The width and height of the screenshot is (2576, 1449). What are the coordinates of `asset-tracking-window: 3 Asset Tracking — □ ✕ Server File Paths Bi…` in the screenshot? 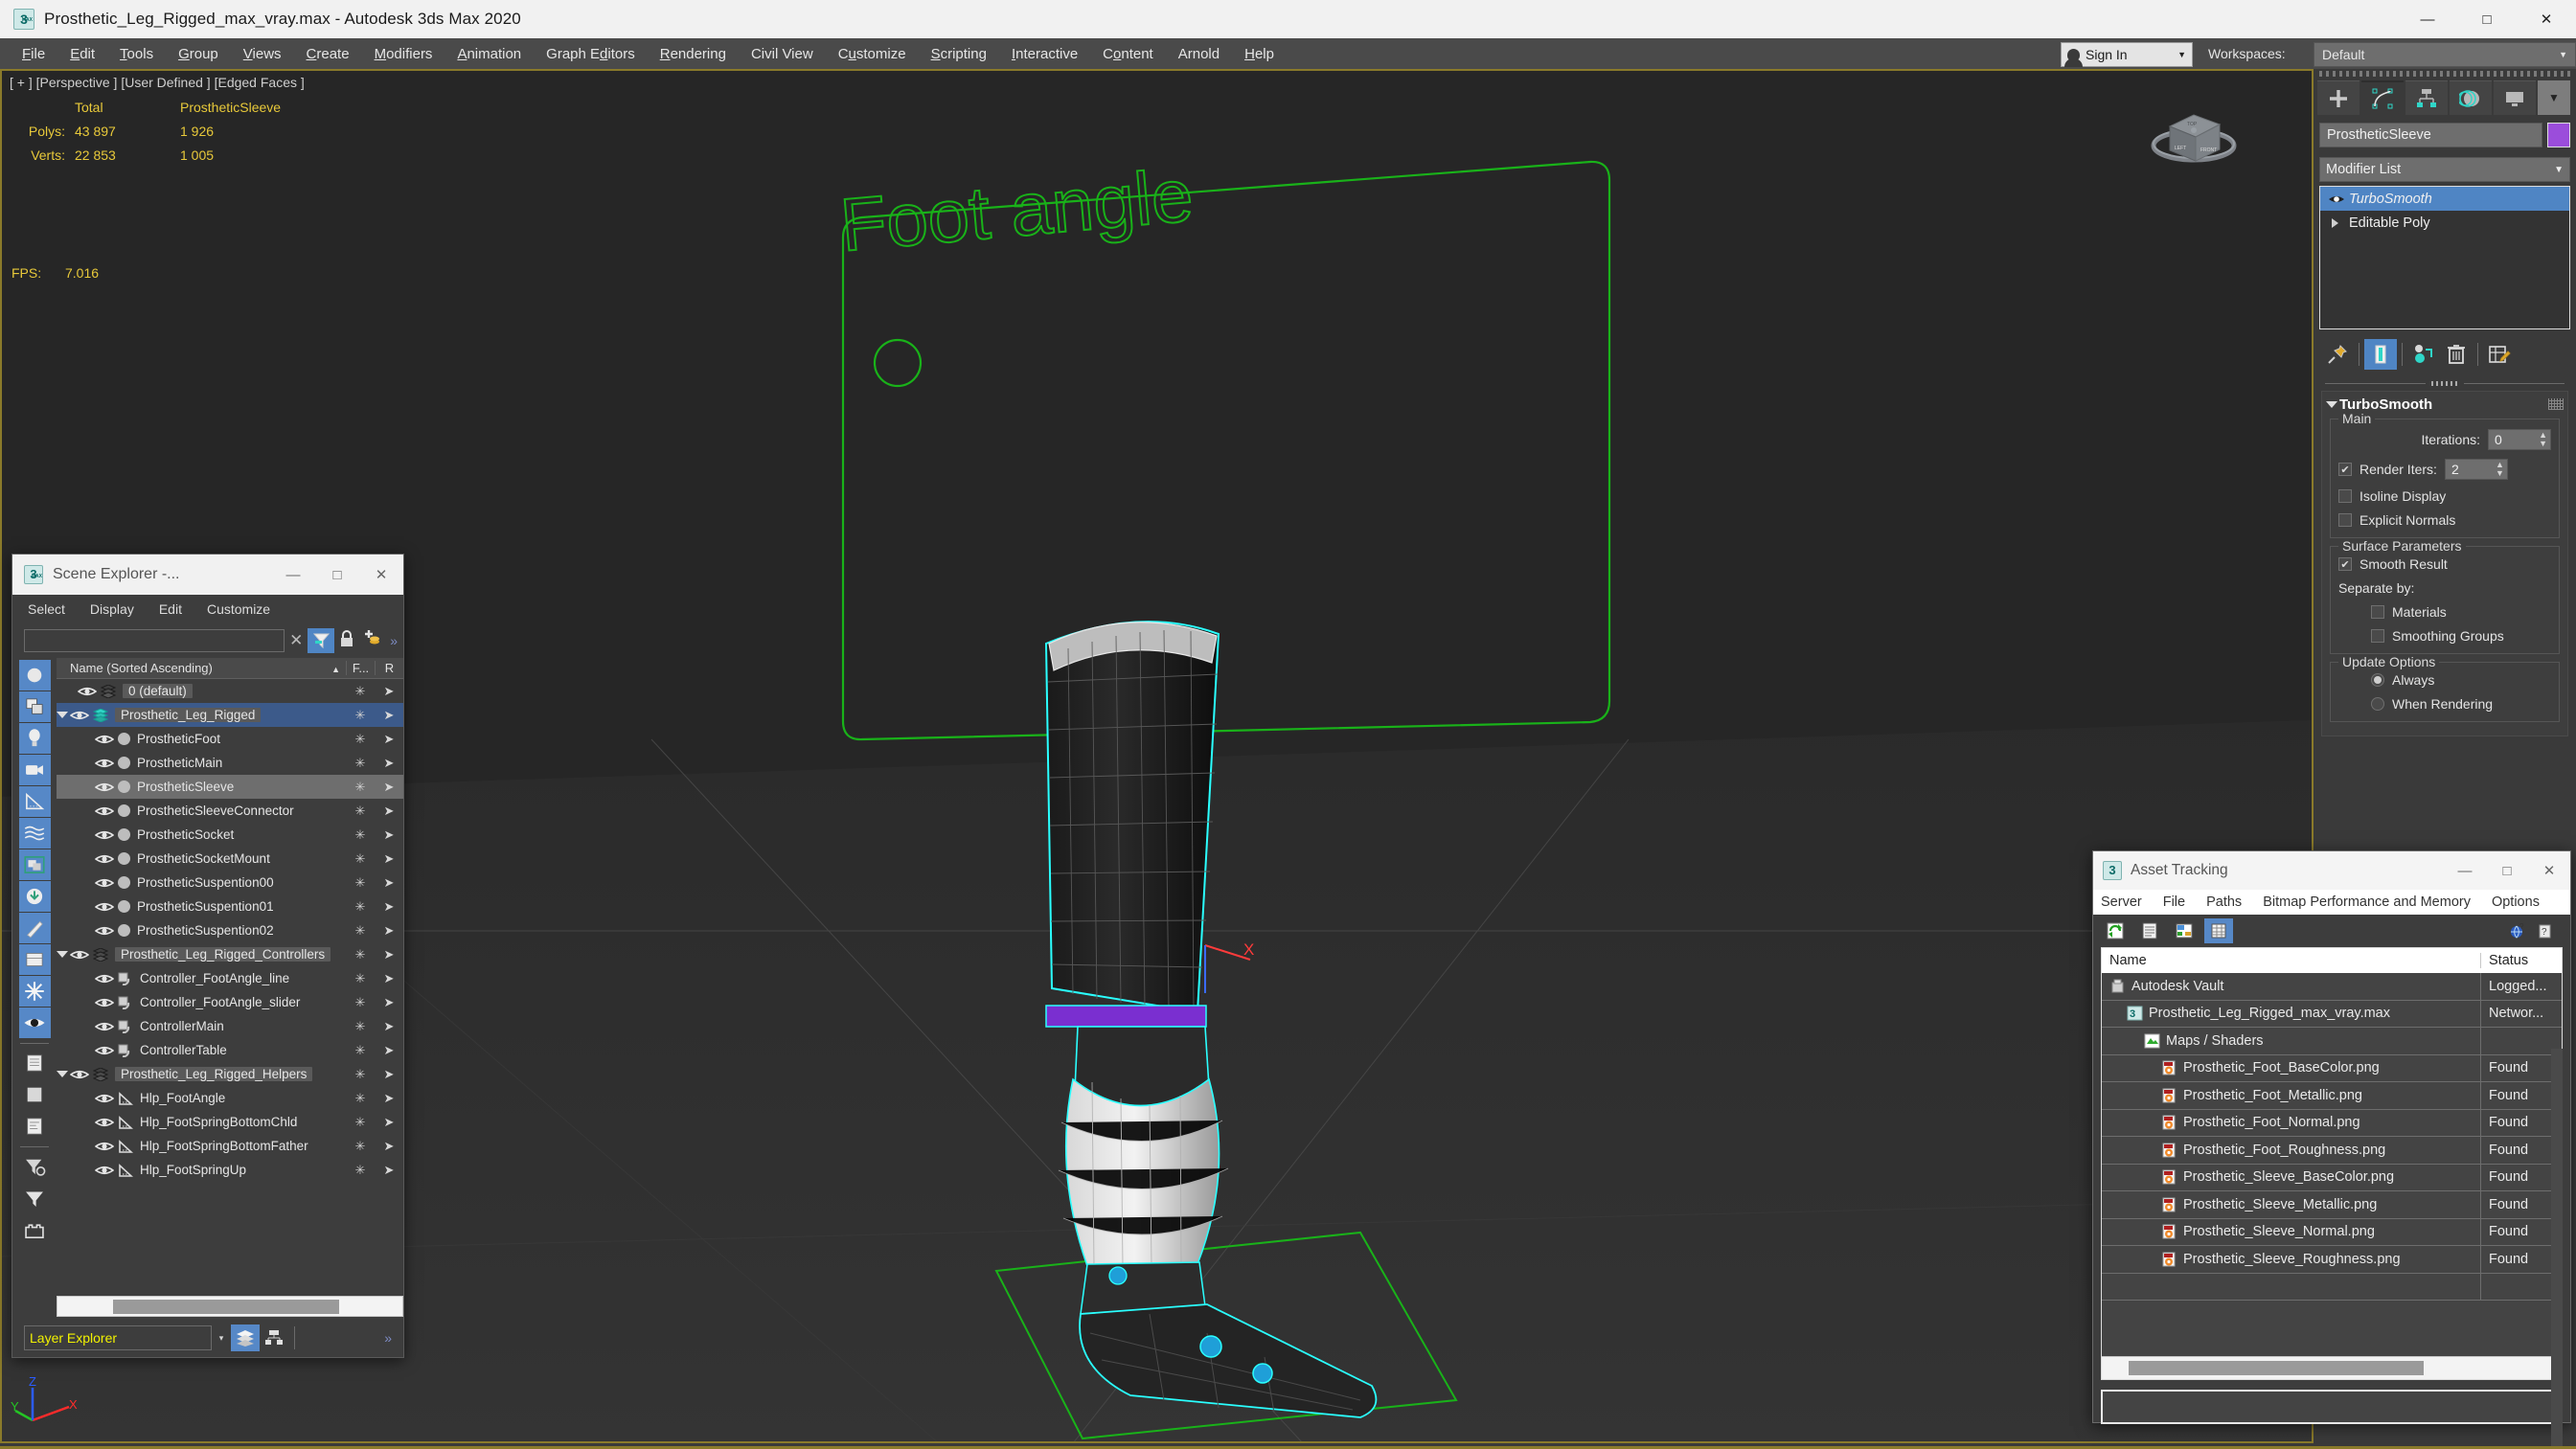 It's located at (2332, 1149).